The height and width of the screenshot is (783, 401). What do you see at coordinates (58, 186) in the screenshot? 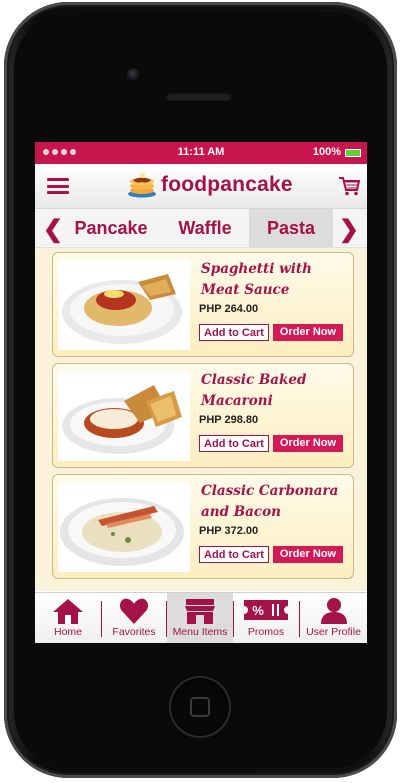
I see `menu-icon` at bounding box center [58, 186].